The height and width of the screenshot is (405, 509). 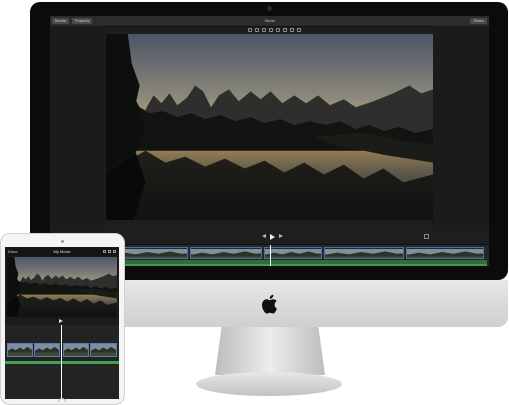 I want to click on toolbar: Media Projects Movie Share, so click(x=269, y=21).